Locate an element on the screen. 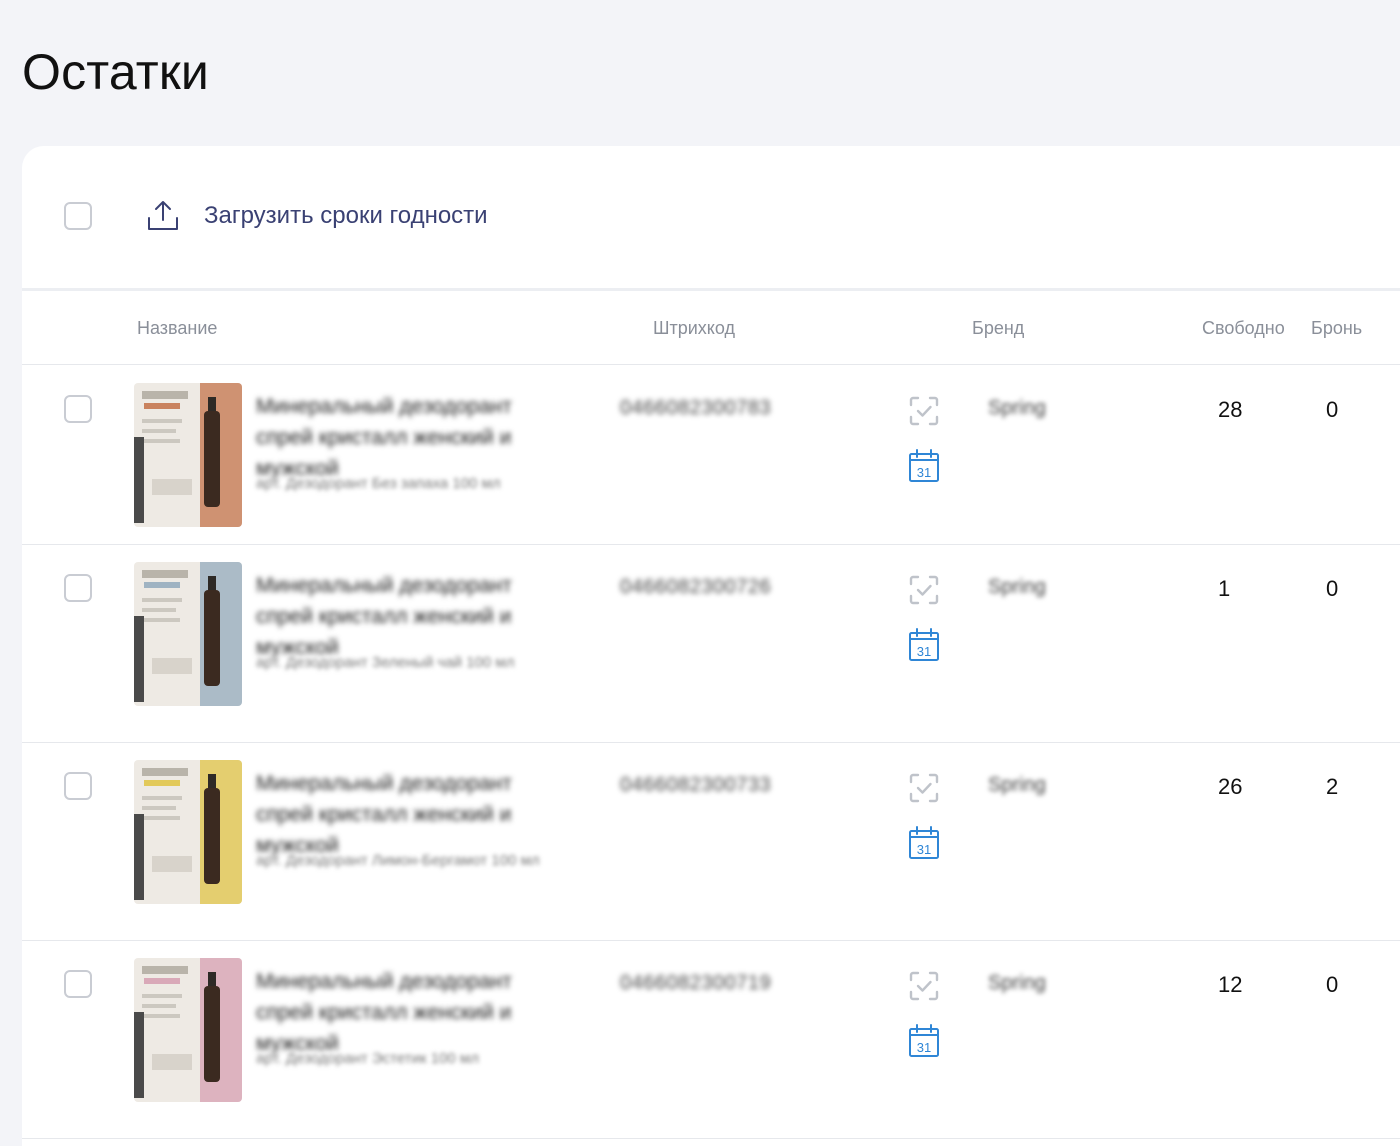 The width and height of the screenshot is (1400, 1146). barcode-value: 0466082300719 is located at coordinates (696, 983).